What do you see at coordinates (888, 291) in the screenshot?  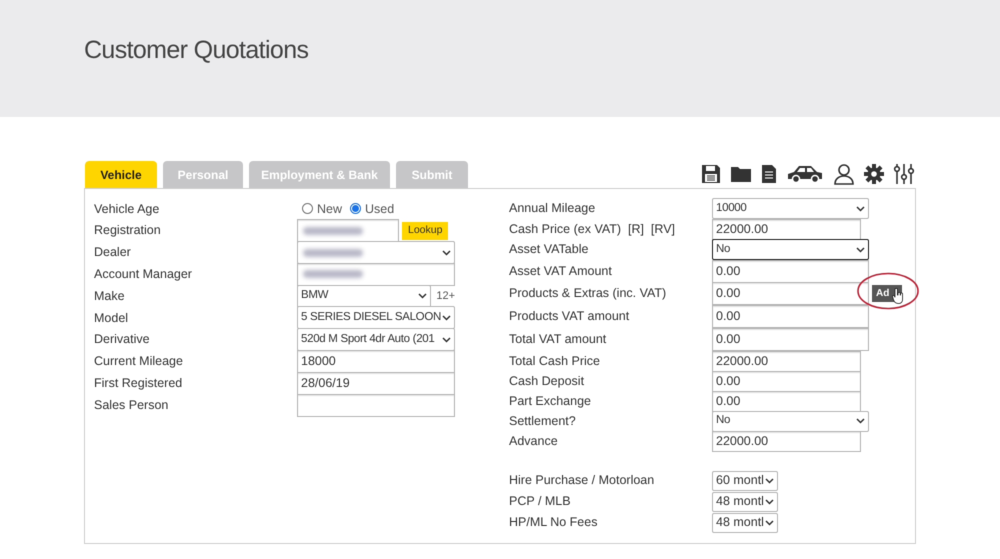 I see `highlight-circle` at bounding box center [888, 291].